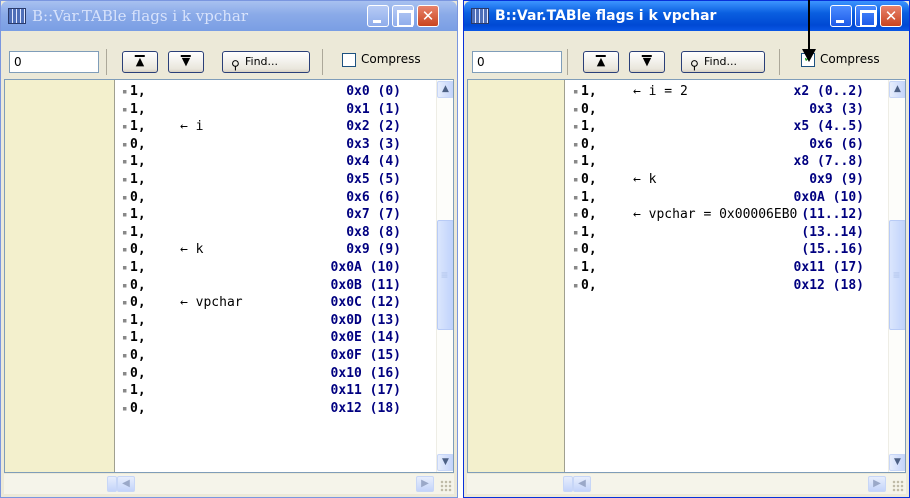  Describe the element at coordinates (809, 26) in the screenshot. I see `annotation-arrow-line` at that location.